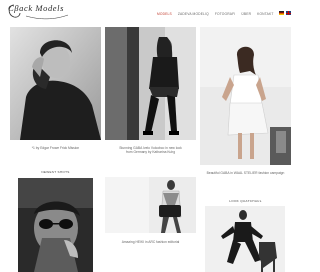 This screenshot has height=272, width=320. What do you see at coordinates (36, 8) in the screenshot?
I see `logo-text: Cβack Models` at bounding box center [36, 8].